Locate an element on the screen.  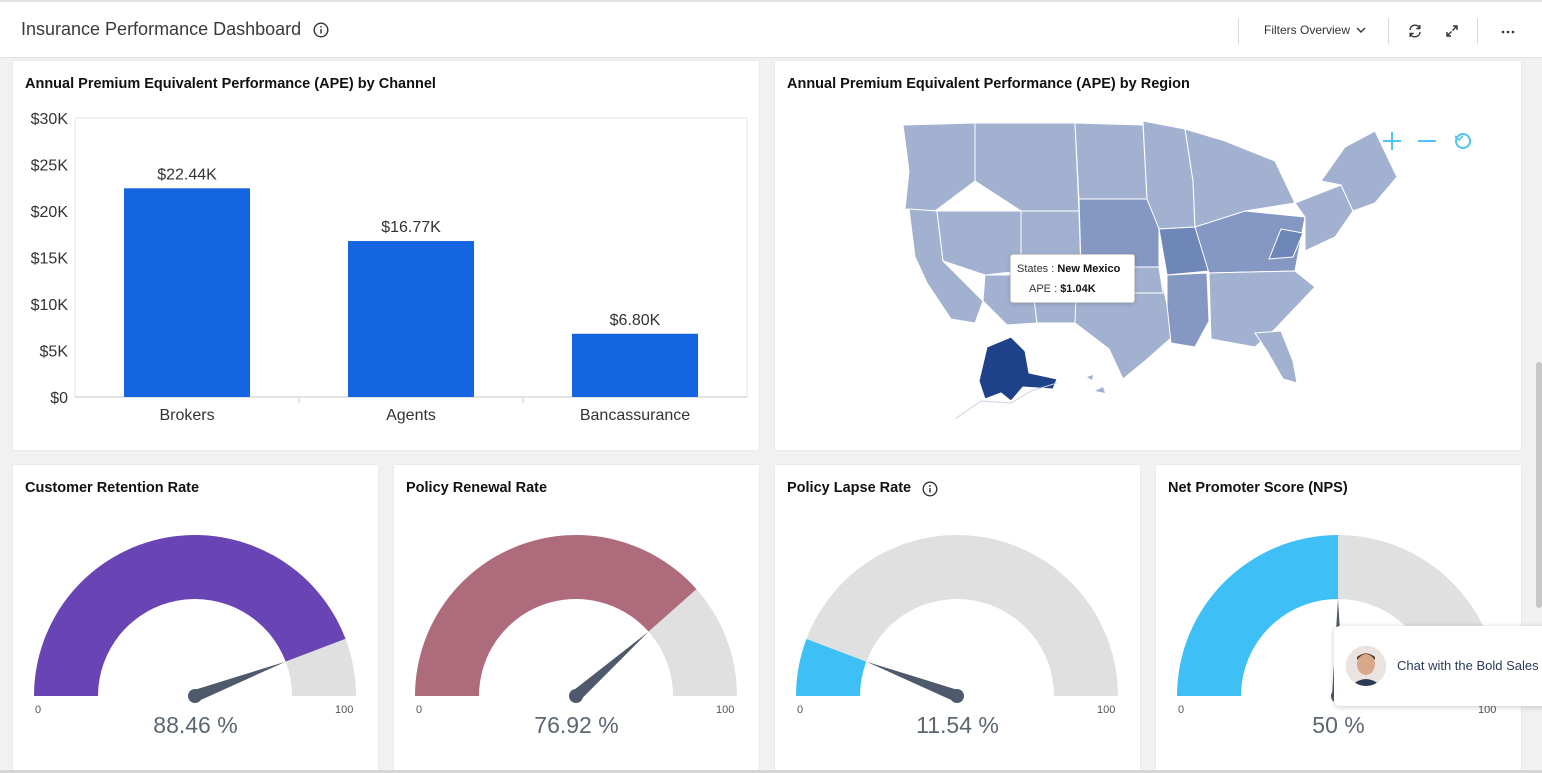
tooltip-ape-label: APE : is located at coordinates (1043, 289).